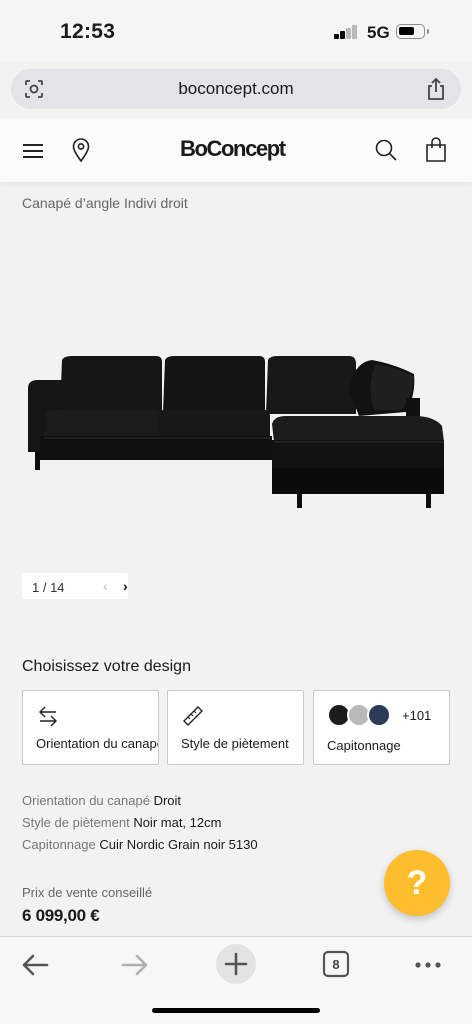 This screenshot has width=472, height=1024. I want to click on brand-logo: BoConcept, so click(233, 149).